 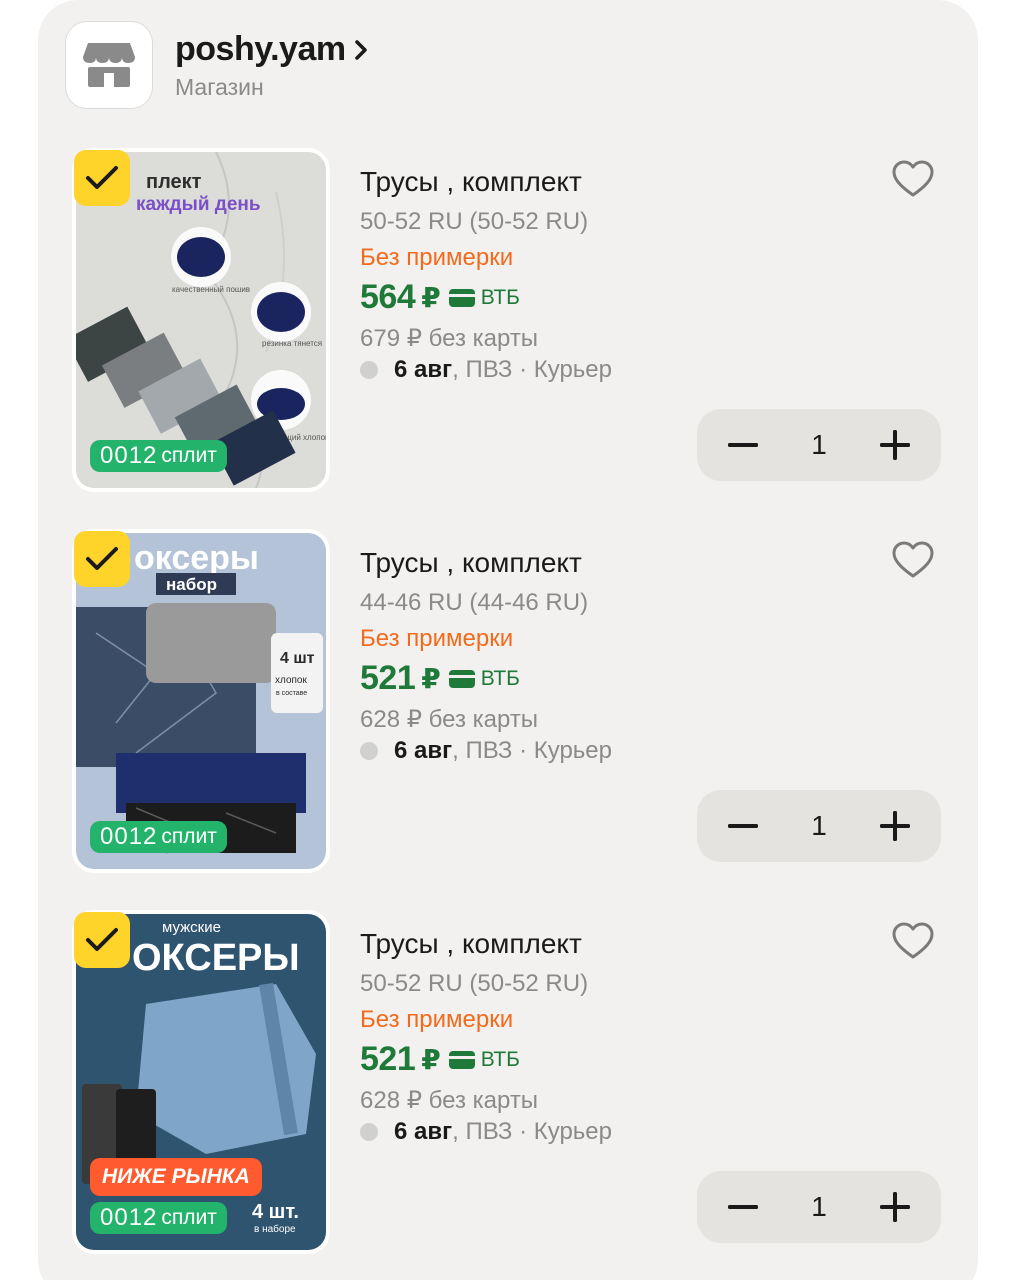 What do you see at coordinates (440, 297) in the screenshot?
I see `price-row: 564 ₽ ВТБ` at bounding box center [440, 297].